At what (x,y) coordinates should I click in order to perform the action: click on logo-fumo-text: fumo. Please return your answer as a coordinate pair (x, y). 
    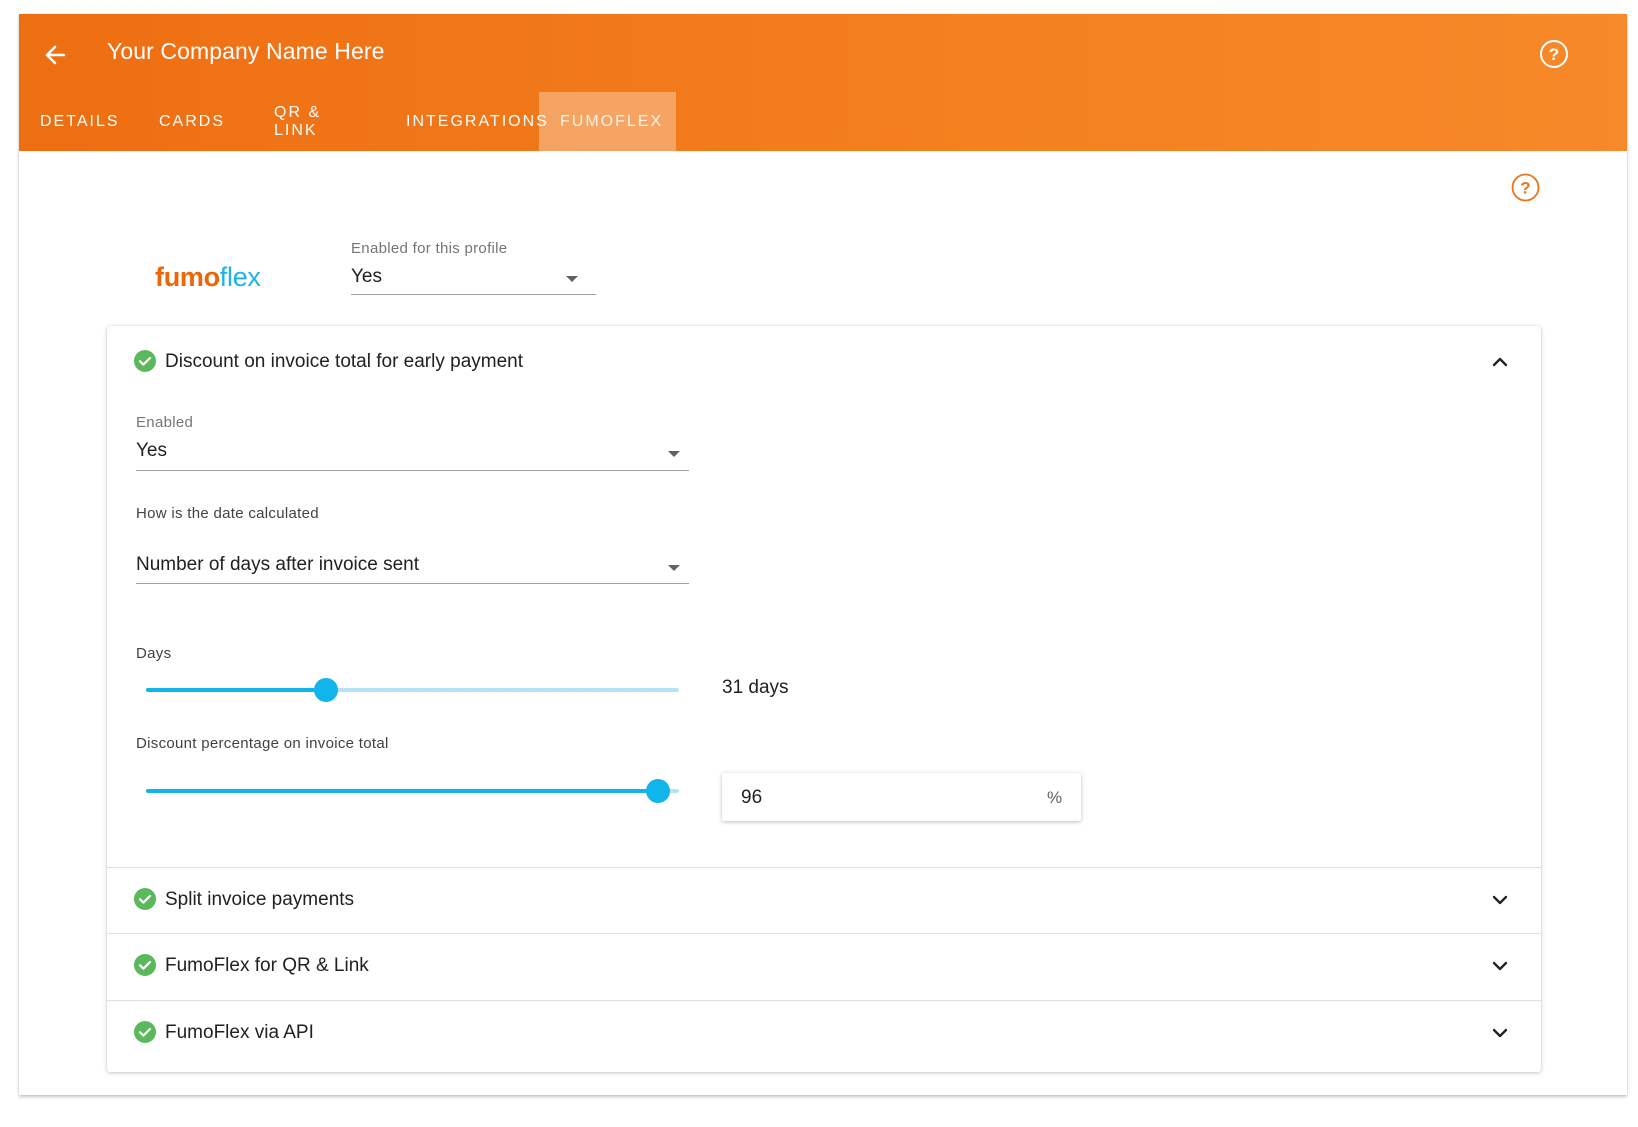
    Looking at the image, I should click on (187, 277).